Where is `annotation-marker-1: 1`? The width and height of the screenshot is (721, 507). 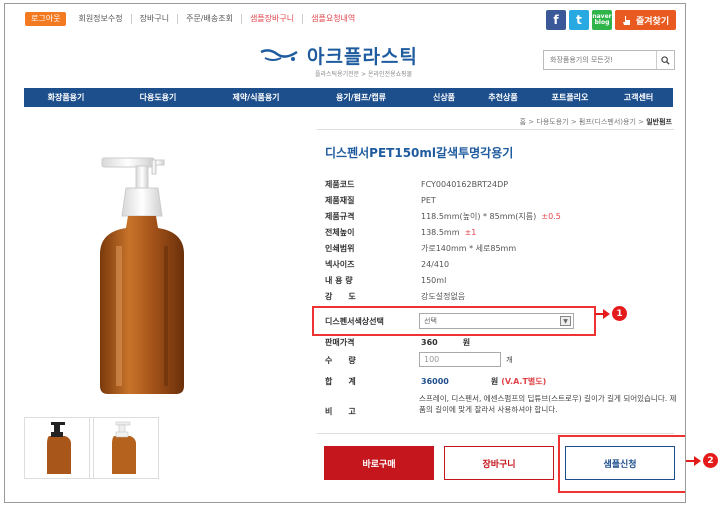 annotation-marker-1: 1 is located at coordinates (619, 313).